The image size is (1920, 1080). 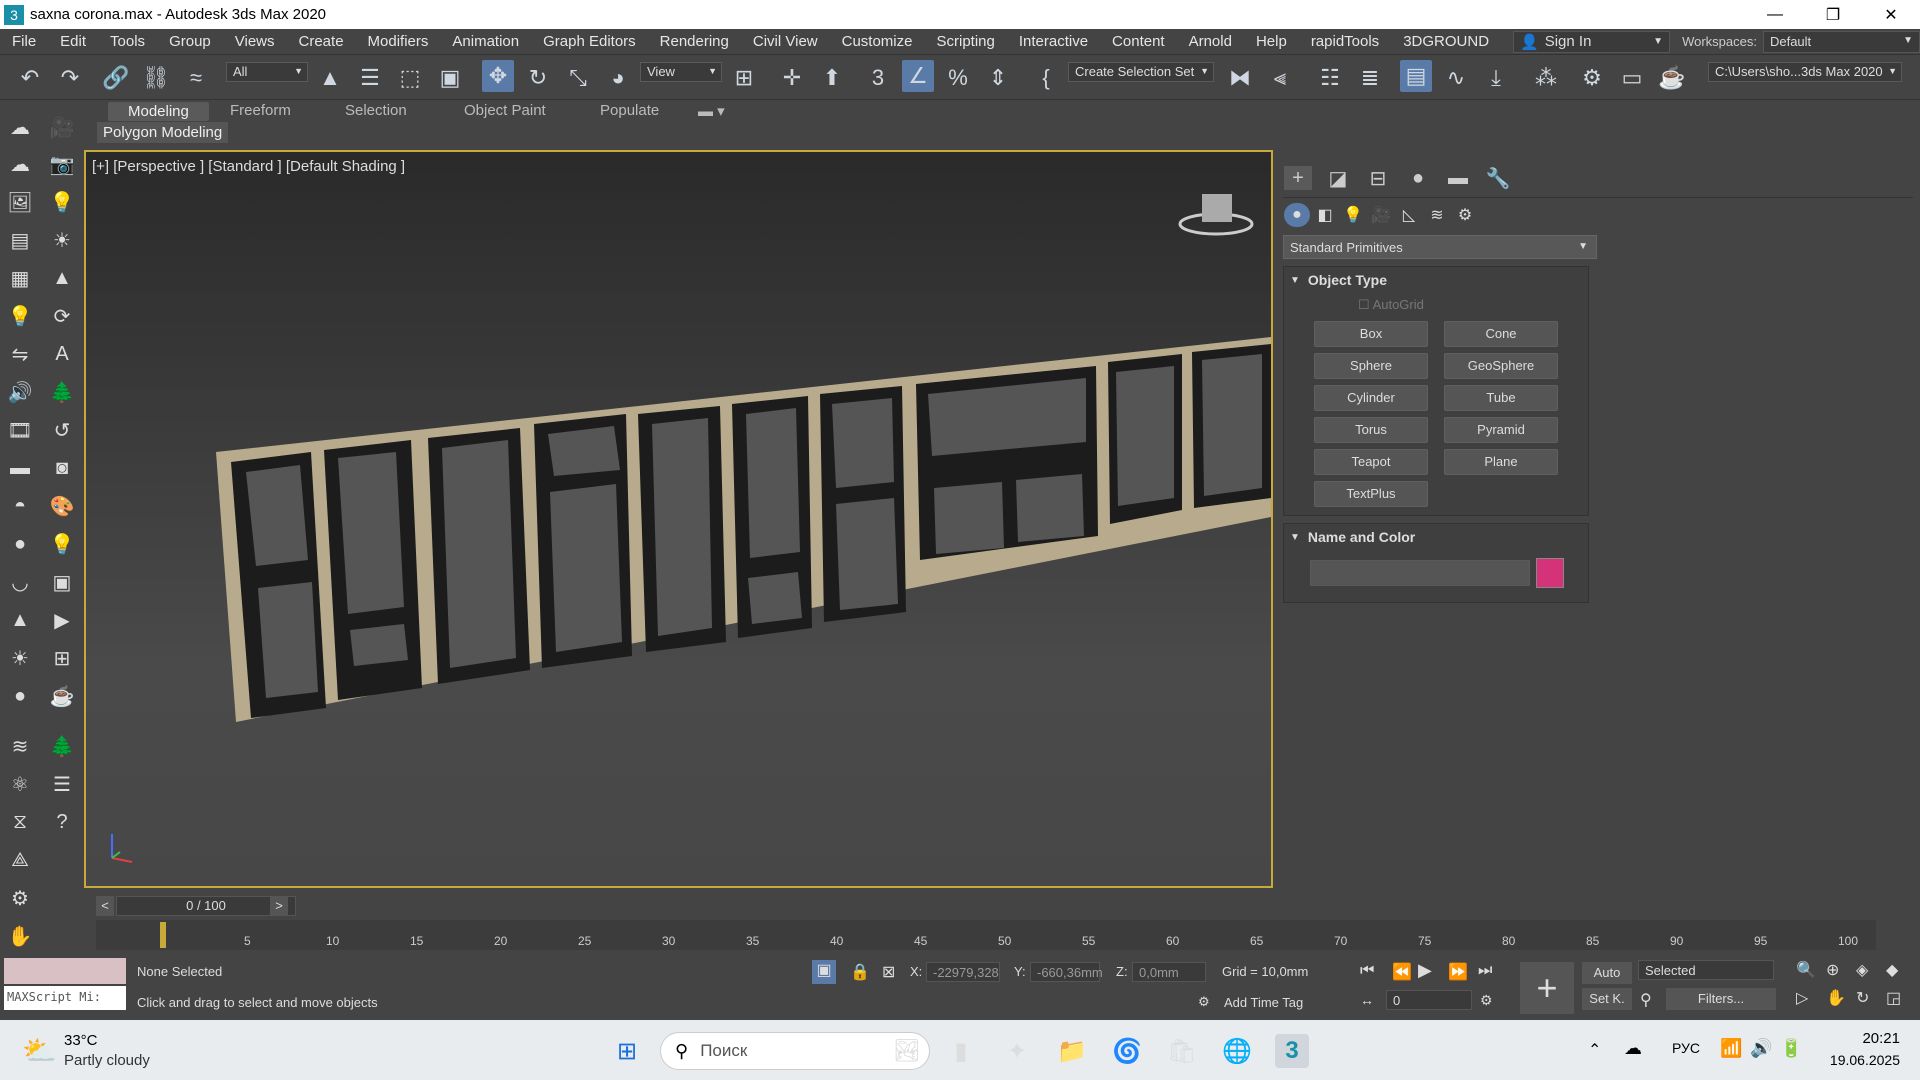 What do you see at coordinates (1437, 215) in the screenshot?
I see `space-warps-icon: ≋` at bounding box center [1437, 215].